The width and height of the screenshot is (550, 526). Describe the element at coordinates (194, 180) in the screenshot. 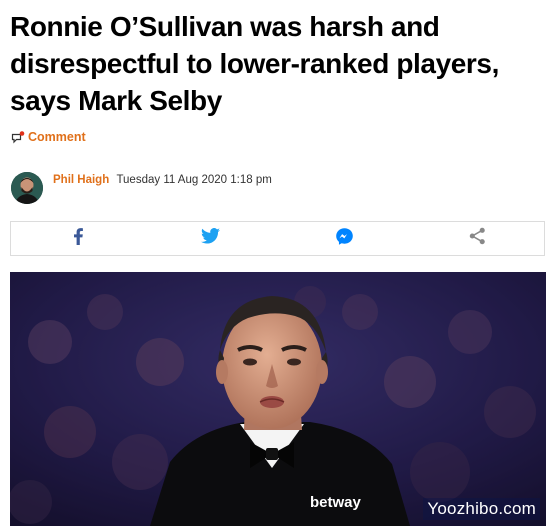

I see `publish-date: Tuesday 11 Aug 2020 1:18 pm` at that location.